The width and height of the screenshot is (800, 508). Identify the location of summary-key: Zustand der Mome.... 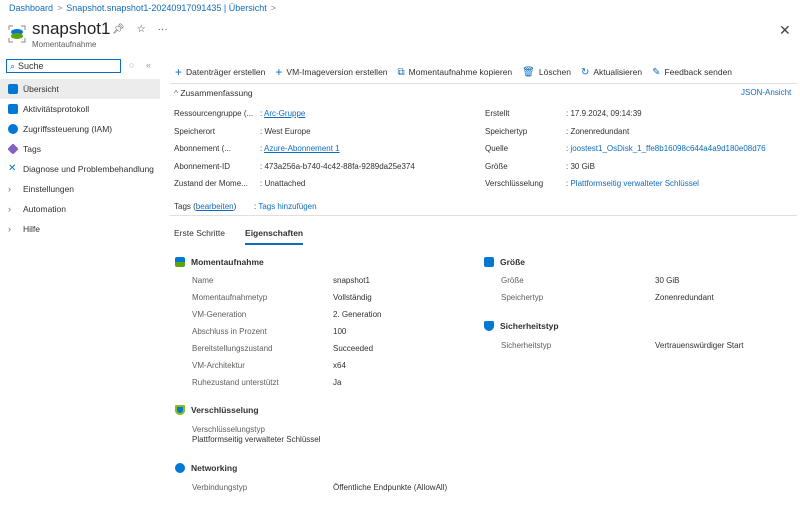
(211, 183).